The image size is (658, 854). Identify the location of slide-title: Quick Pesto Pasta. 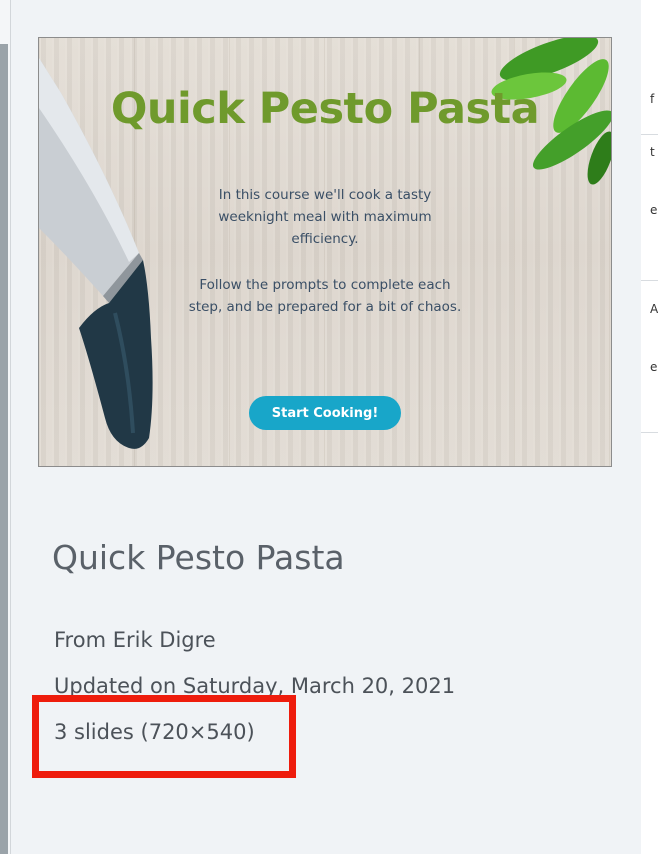
(325, 109).